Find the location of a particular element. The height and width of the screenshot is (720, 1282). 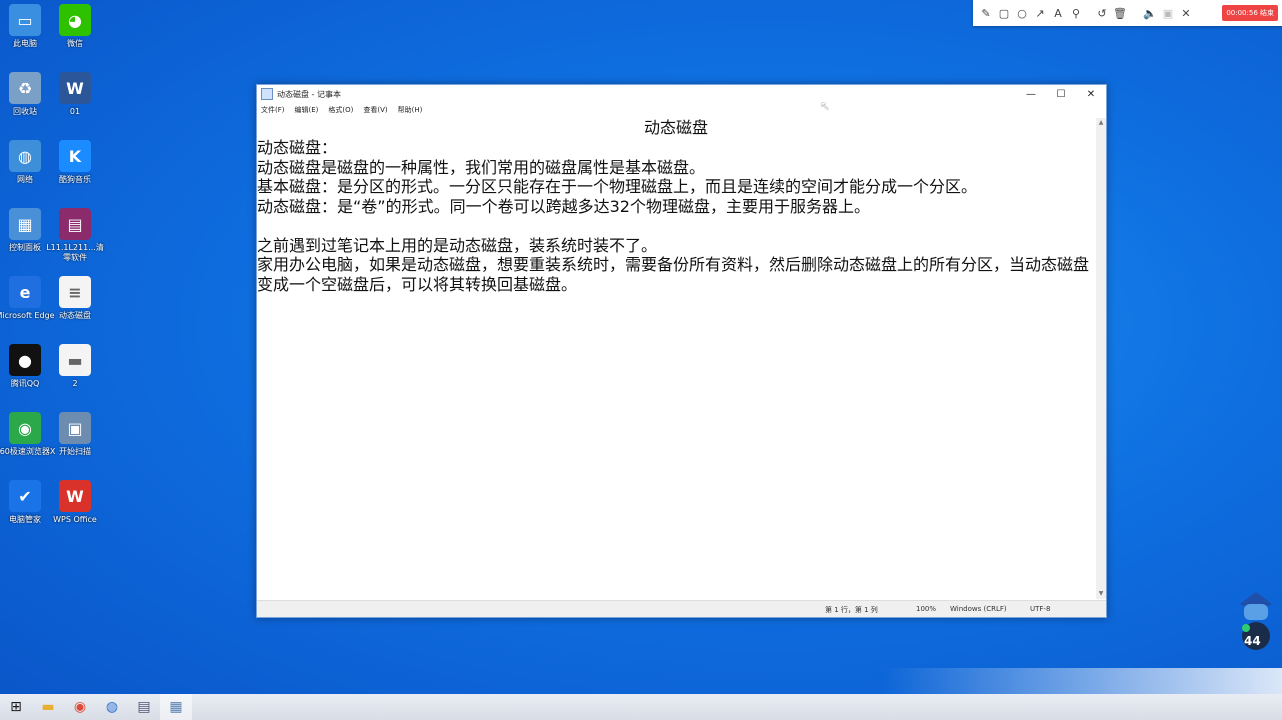

text-line is located at coordinates (676, 226).